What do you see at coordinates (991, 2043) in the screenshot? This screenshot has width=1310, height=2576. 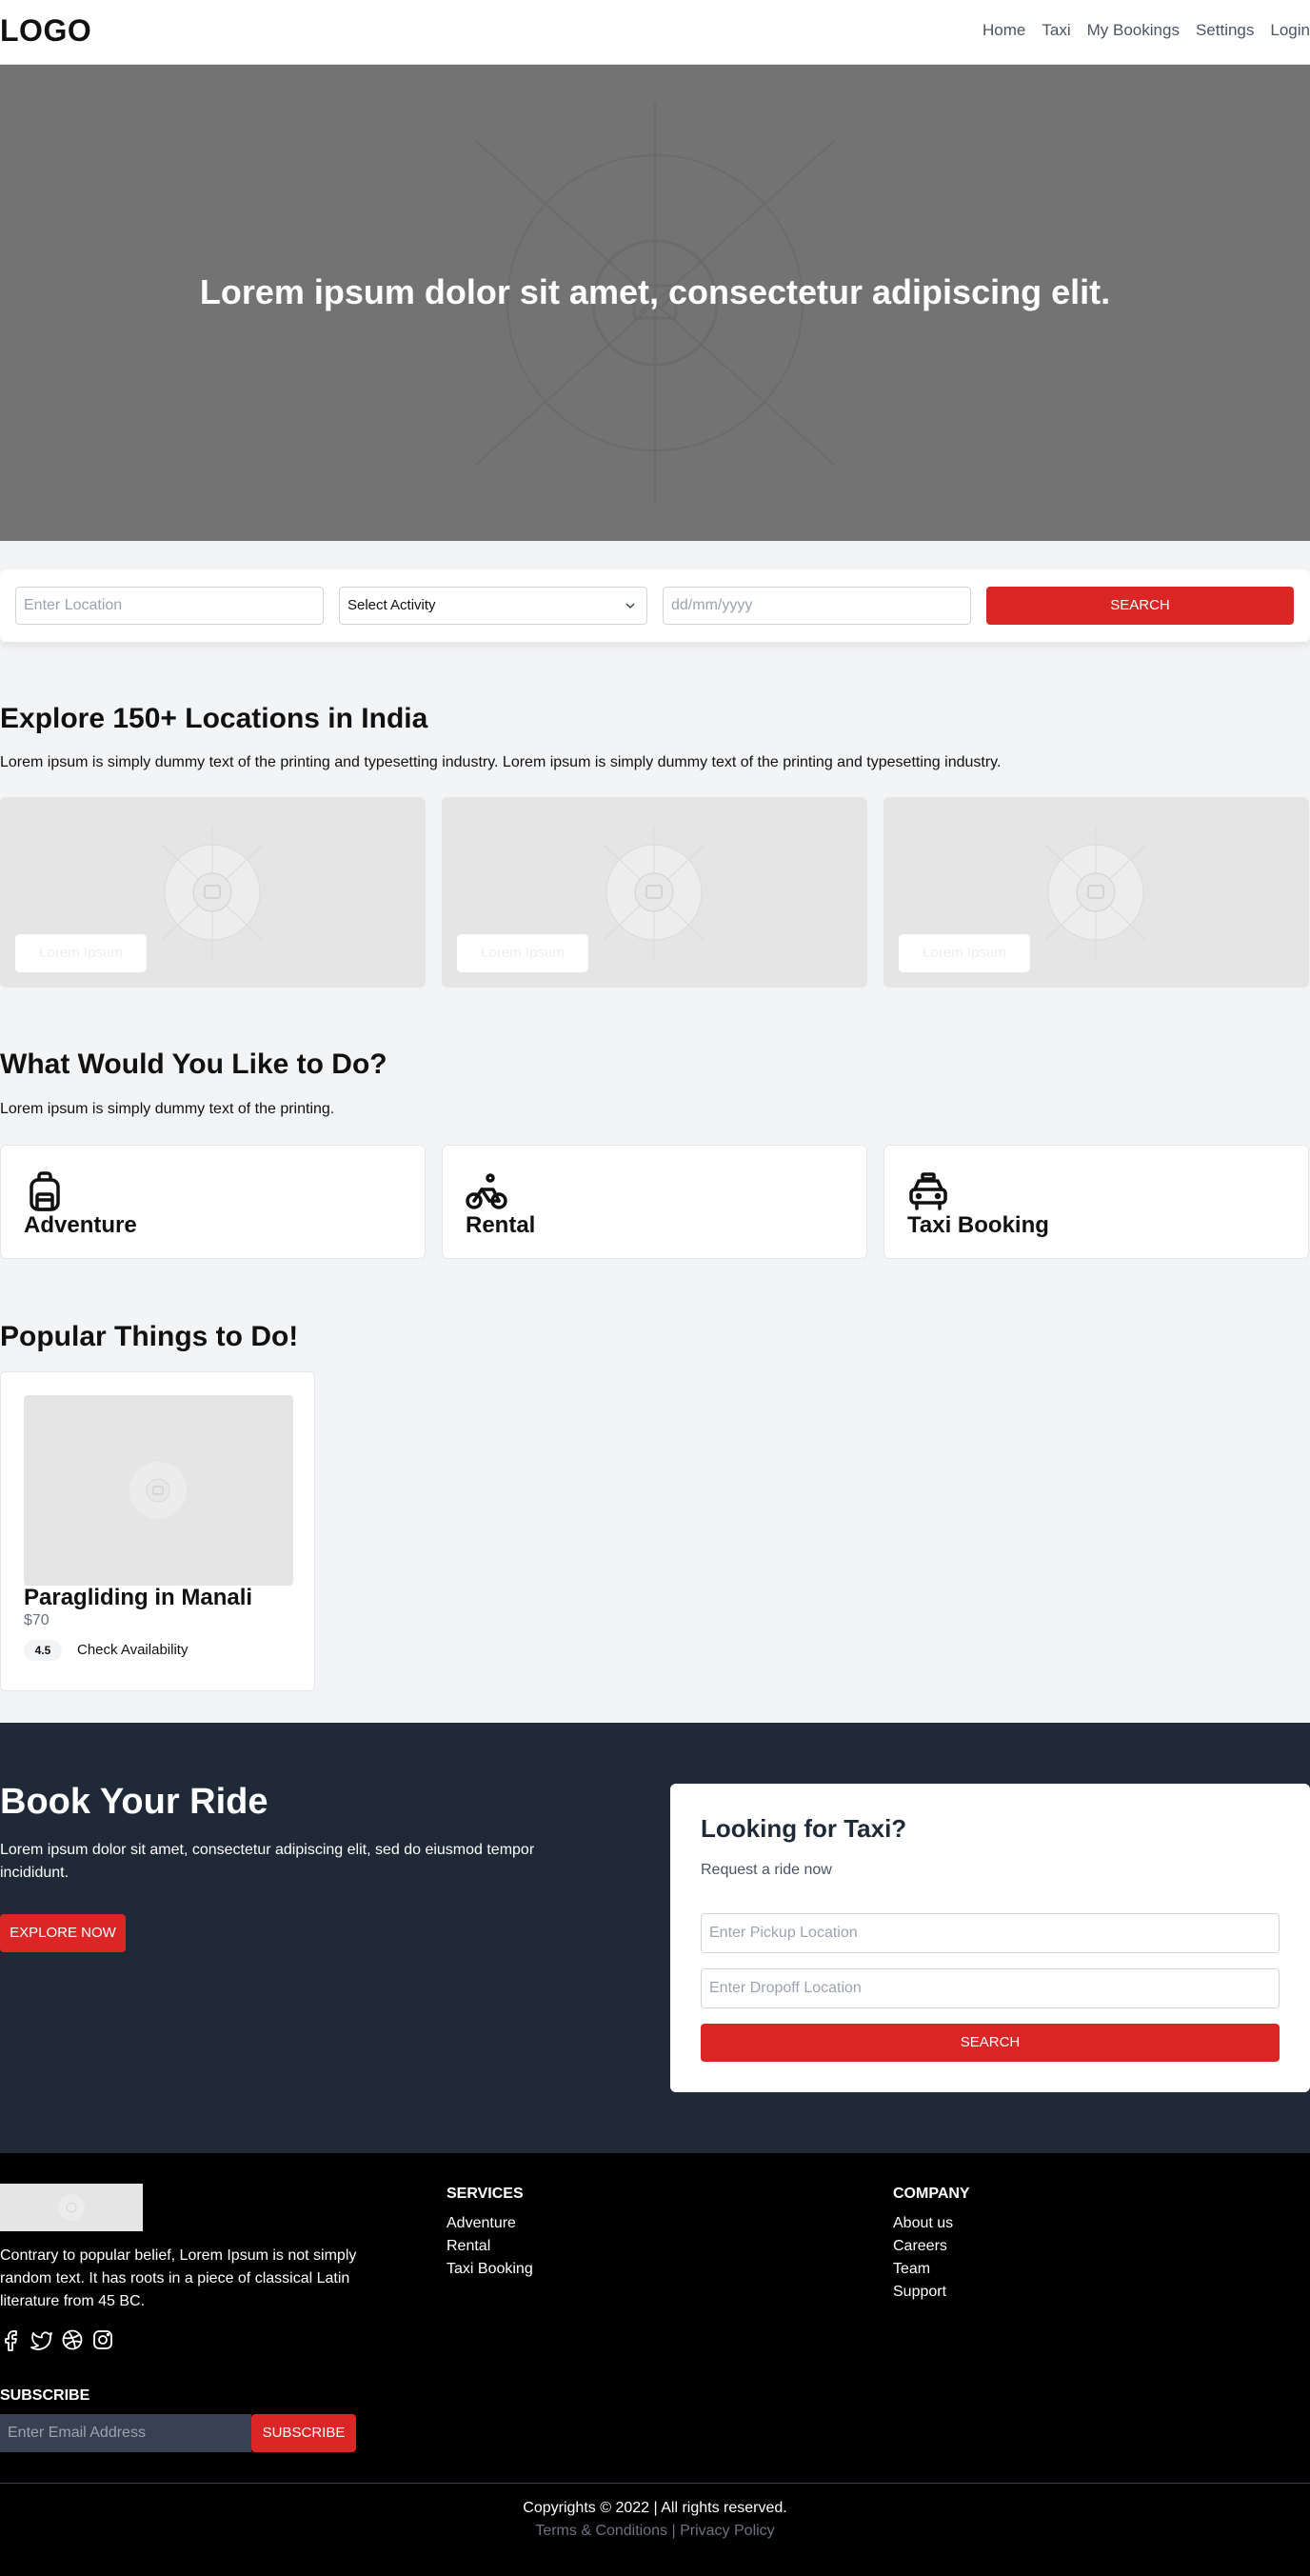 I see `taxi-search-button: SEARCH` at bounding box center [991, 2043].